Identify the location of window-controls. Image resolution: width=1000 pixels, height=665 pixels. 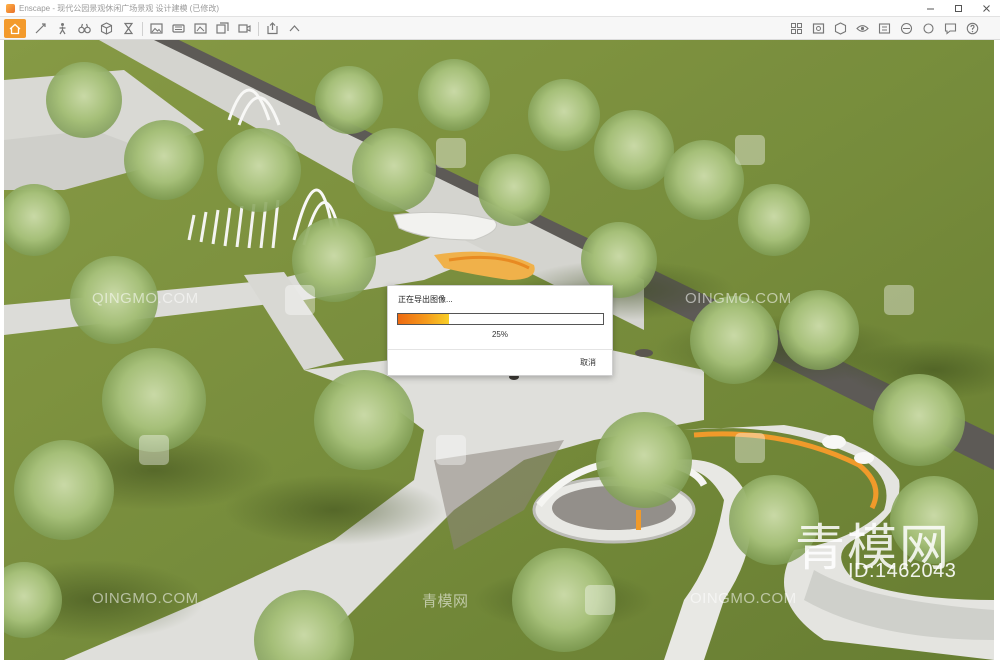
(958, 8).